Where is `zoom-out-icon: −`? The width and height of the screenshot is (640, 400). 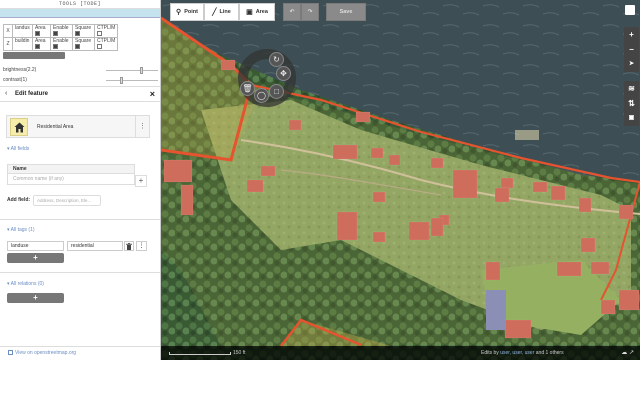
zoom-out-icon: − is located at coordinates (631, 49).